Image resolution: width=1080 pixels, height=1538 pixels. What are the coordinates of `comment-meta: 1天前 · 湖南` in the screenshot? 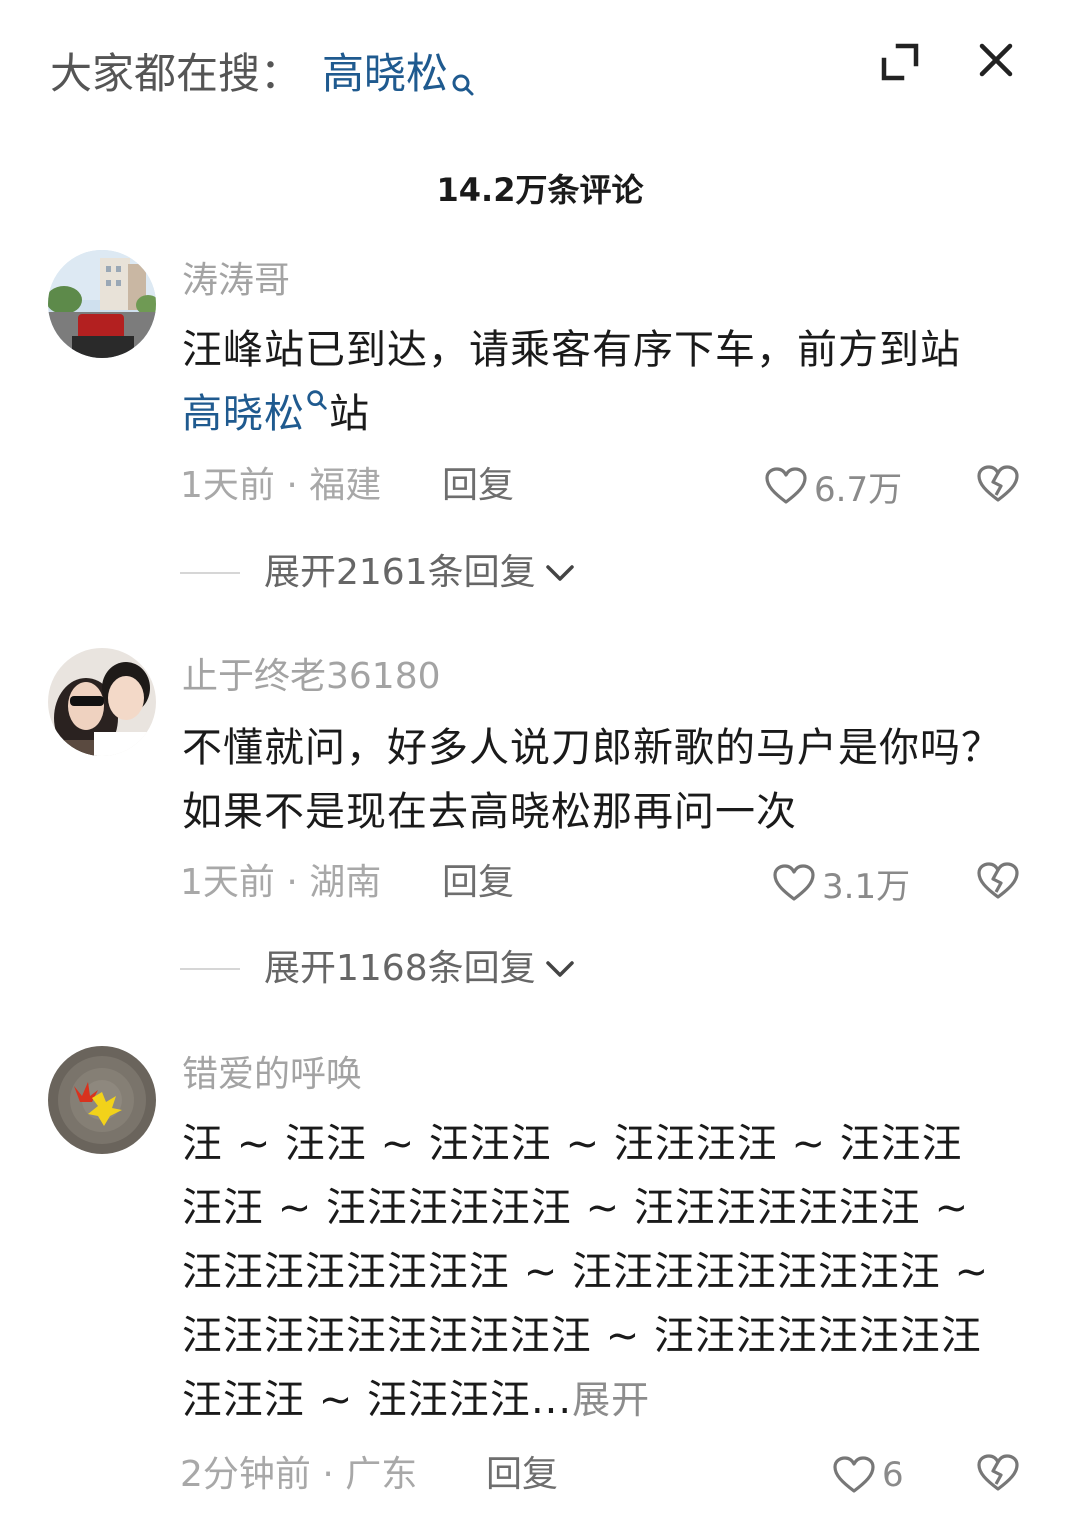 It's located at (280, 883).